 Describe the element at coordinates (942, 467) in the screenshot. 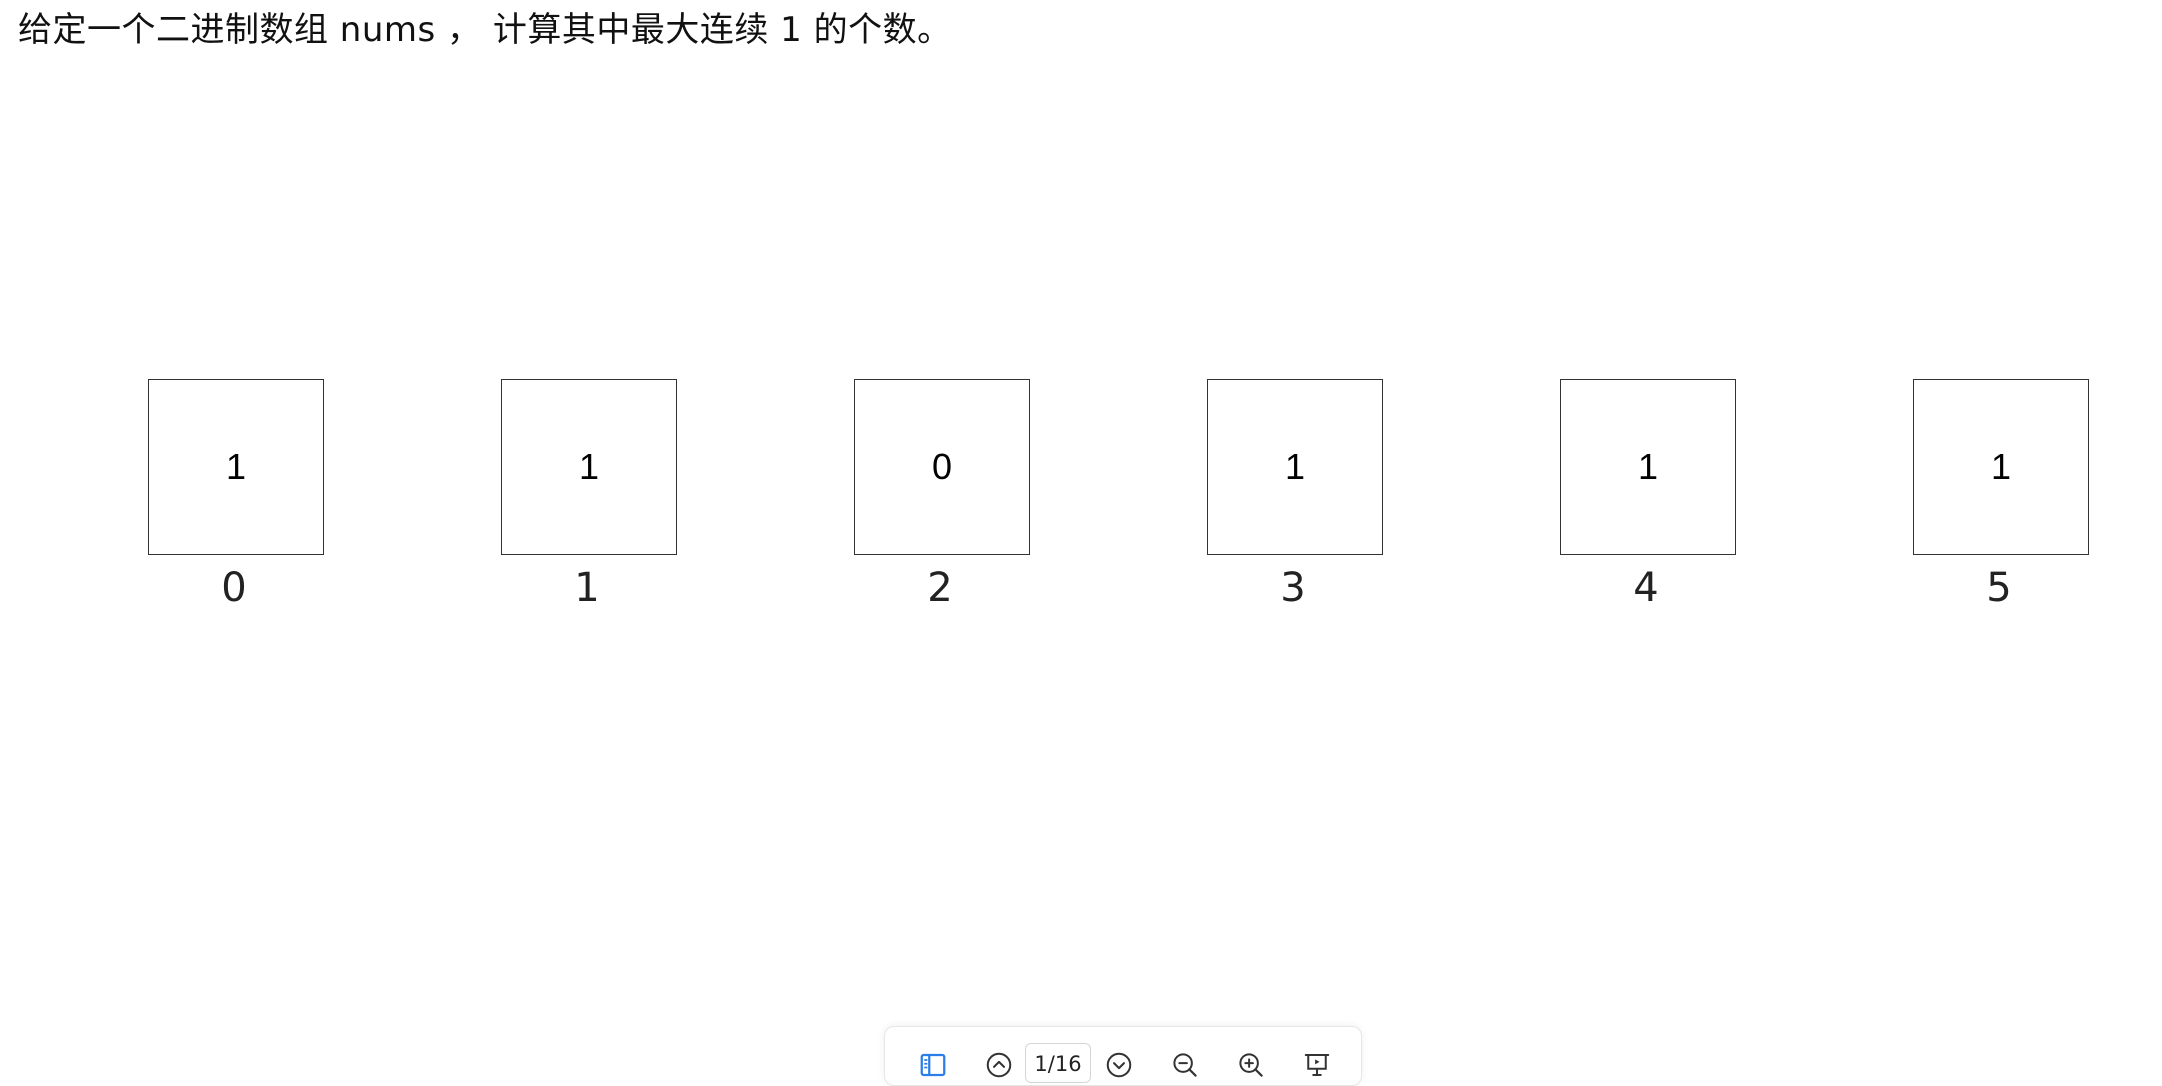

I see `array-cell: 0` at that location.